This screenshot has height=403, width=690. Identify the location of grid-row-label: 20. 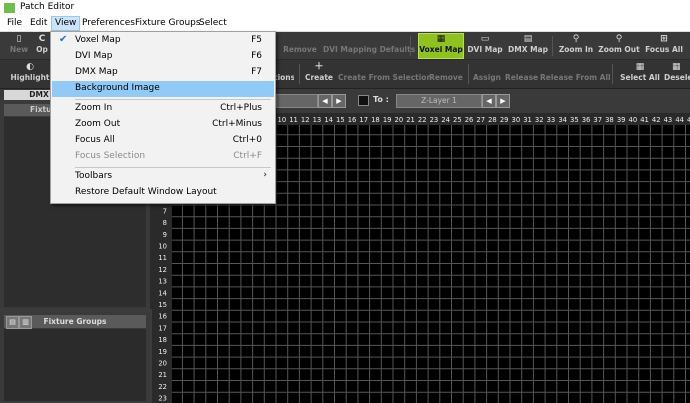
(162, 363).